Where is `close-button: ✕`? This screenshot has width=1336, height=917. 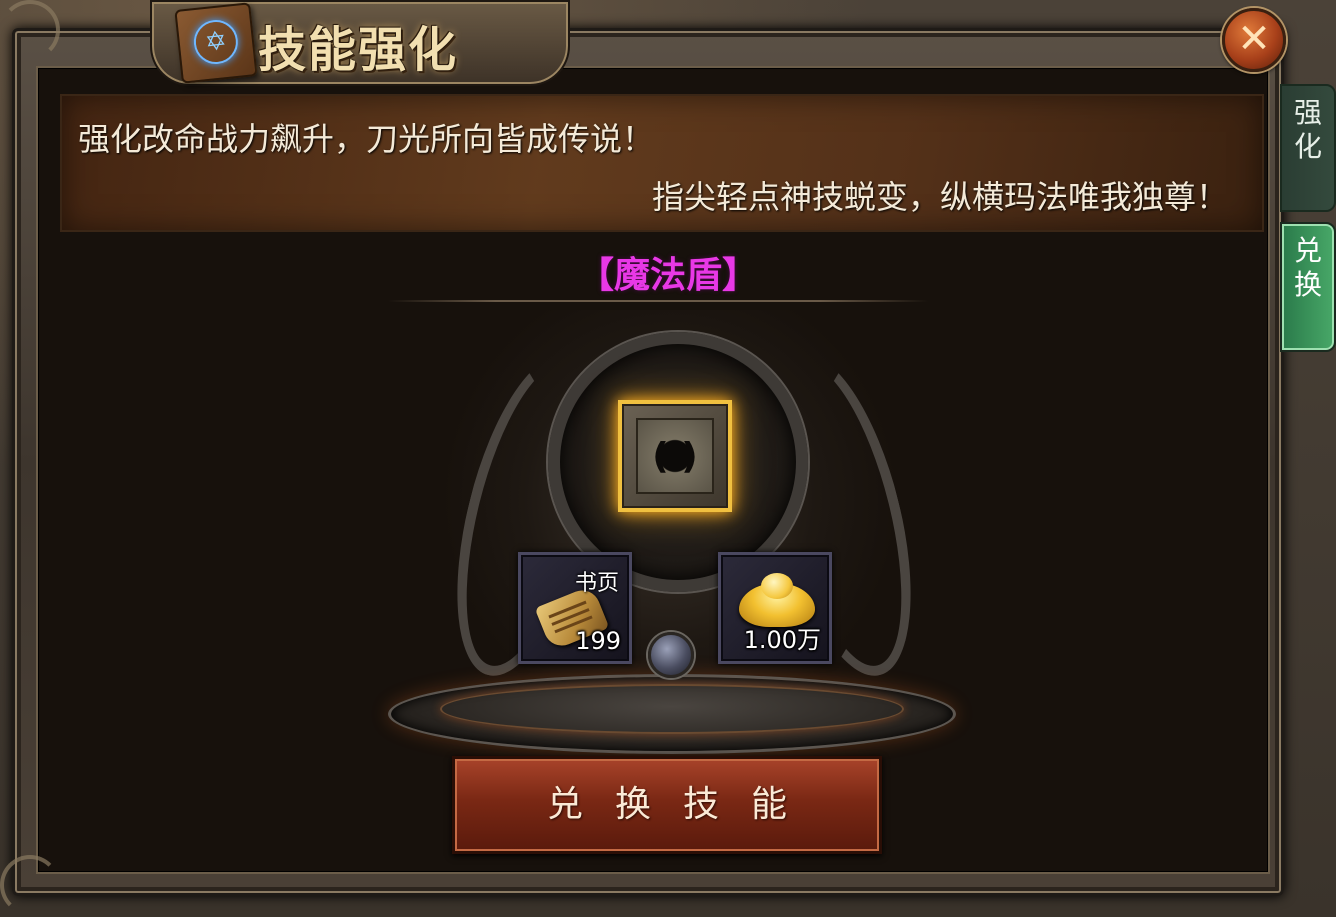 close-button: ✕ is located at coordinates (1254, 40).